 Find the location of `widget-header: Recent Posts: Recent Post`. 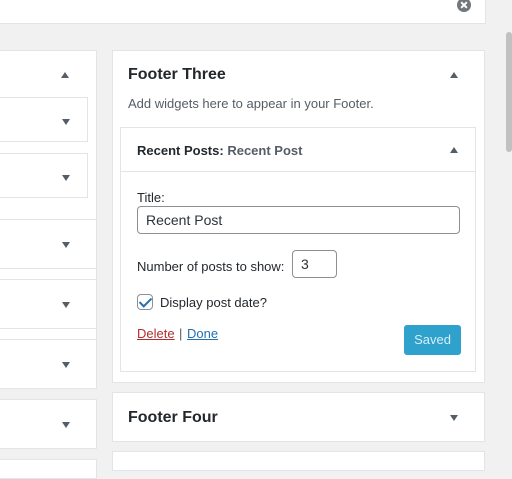

widget-header: Recent Posts: Recent Post is located at coordinates (298, 150).